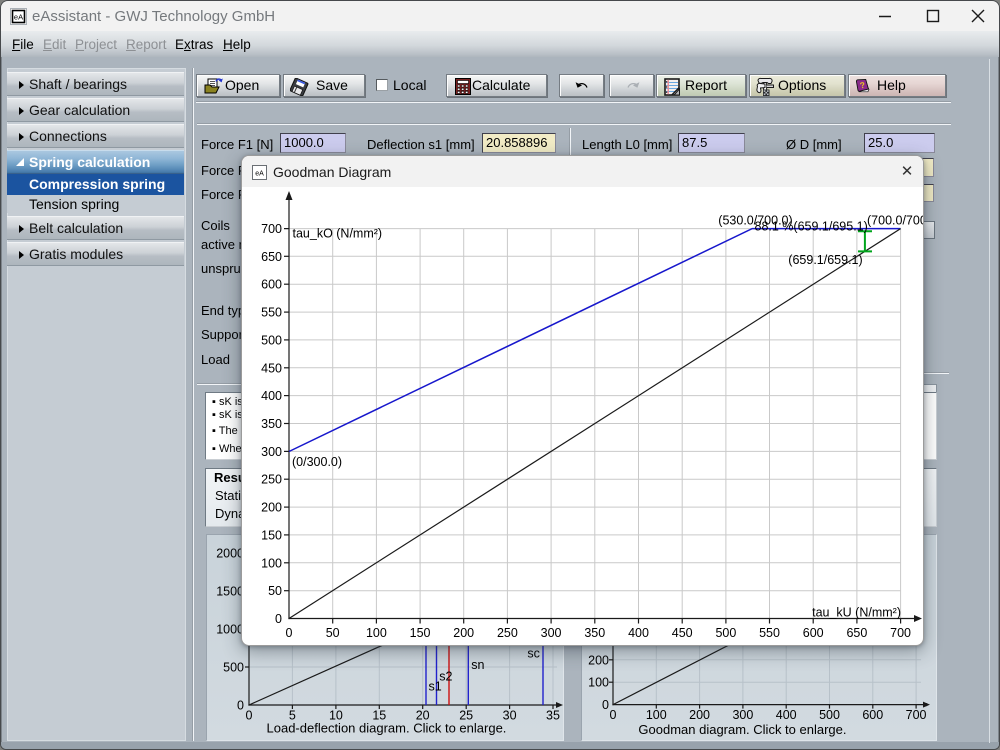 The image size is (1000, 750). What do you see at coordinates (553, 716) in the screenshot?
I see `svg-text: 35` at bounding box center [553, 716].